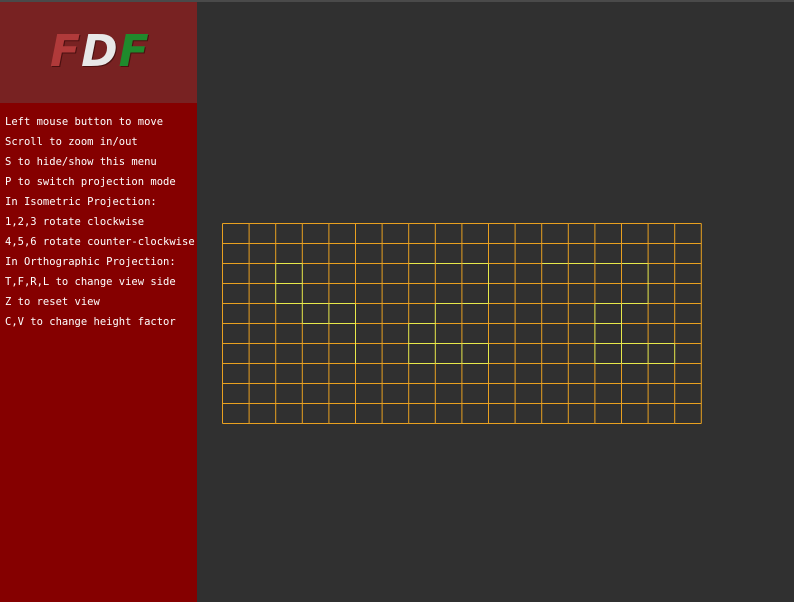 The width and height of the screenshot is (794, 602). I want to click on help-line-orthographic-heading: In Orthographic Projection:, so click(90, 262).